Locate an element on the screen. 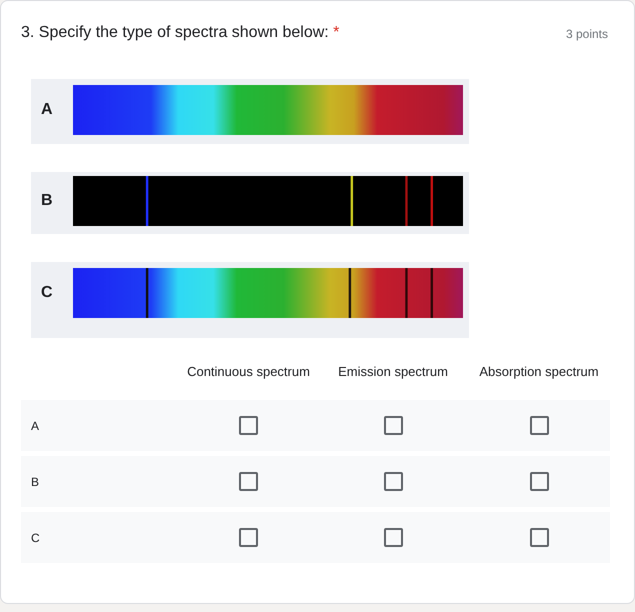 The width and height of the screenshot is (635, 612). spectrum-label: C is located at coordinates (47, 293).